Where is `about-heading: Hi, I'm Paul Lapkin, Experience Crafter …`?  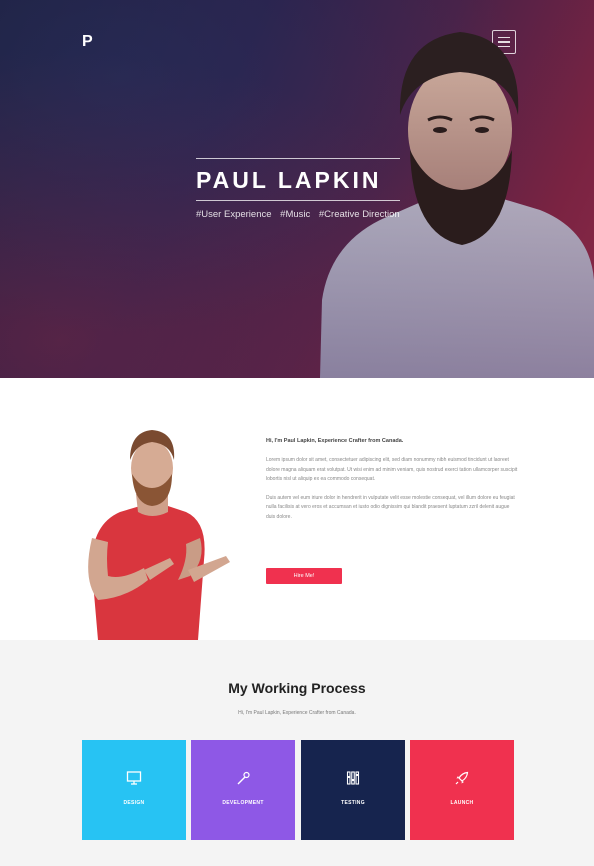
about-heading: Hi, I'm Paul Lapkin, Experience Crafter … is located at coordinates (335, 441).